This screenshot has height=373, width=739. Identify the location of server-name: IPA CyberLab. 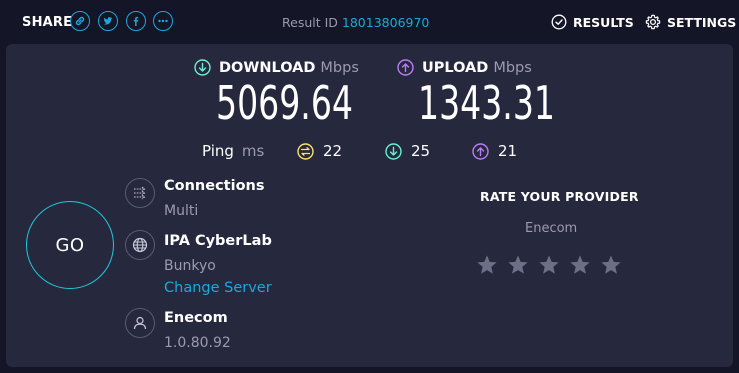
(218, 241).